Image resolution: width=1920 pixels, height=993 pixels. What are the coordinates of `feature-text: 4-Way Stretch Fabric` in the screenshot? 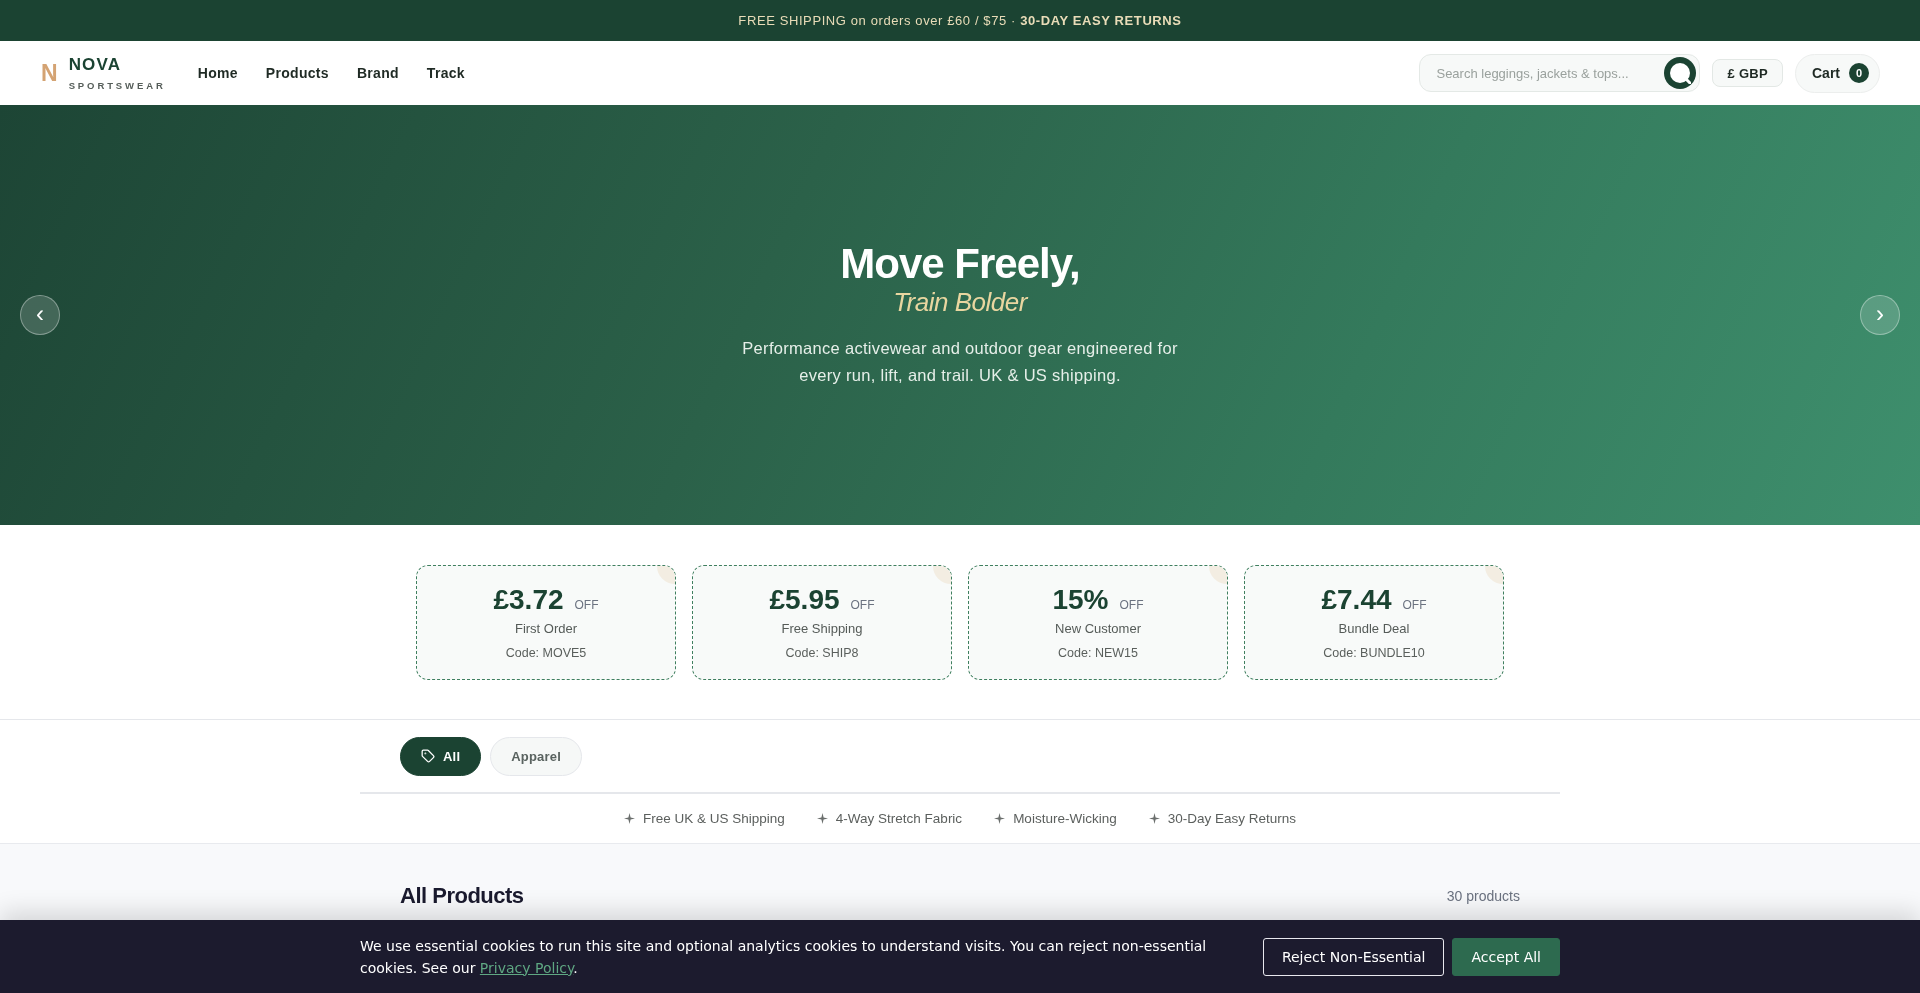 It's located at (899, 818).